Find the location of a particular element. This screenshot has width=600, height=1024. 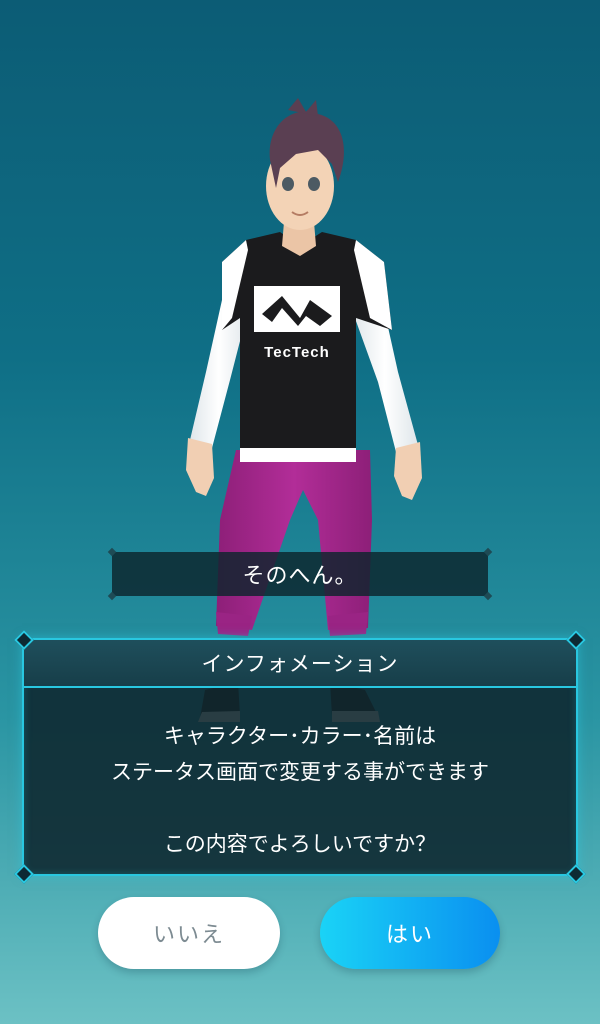

dialog-message-line: キャラクター･カラー･名前は is located at coordinates (300, 736).